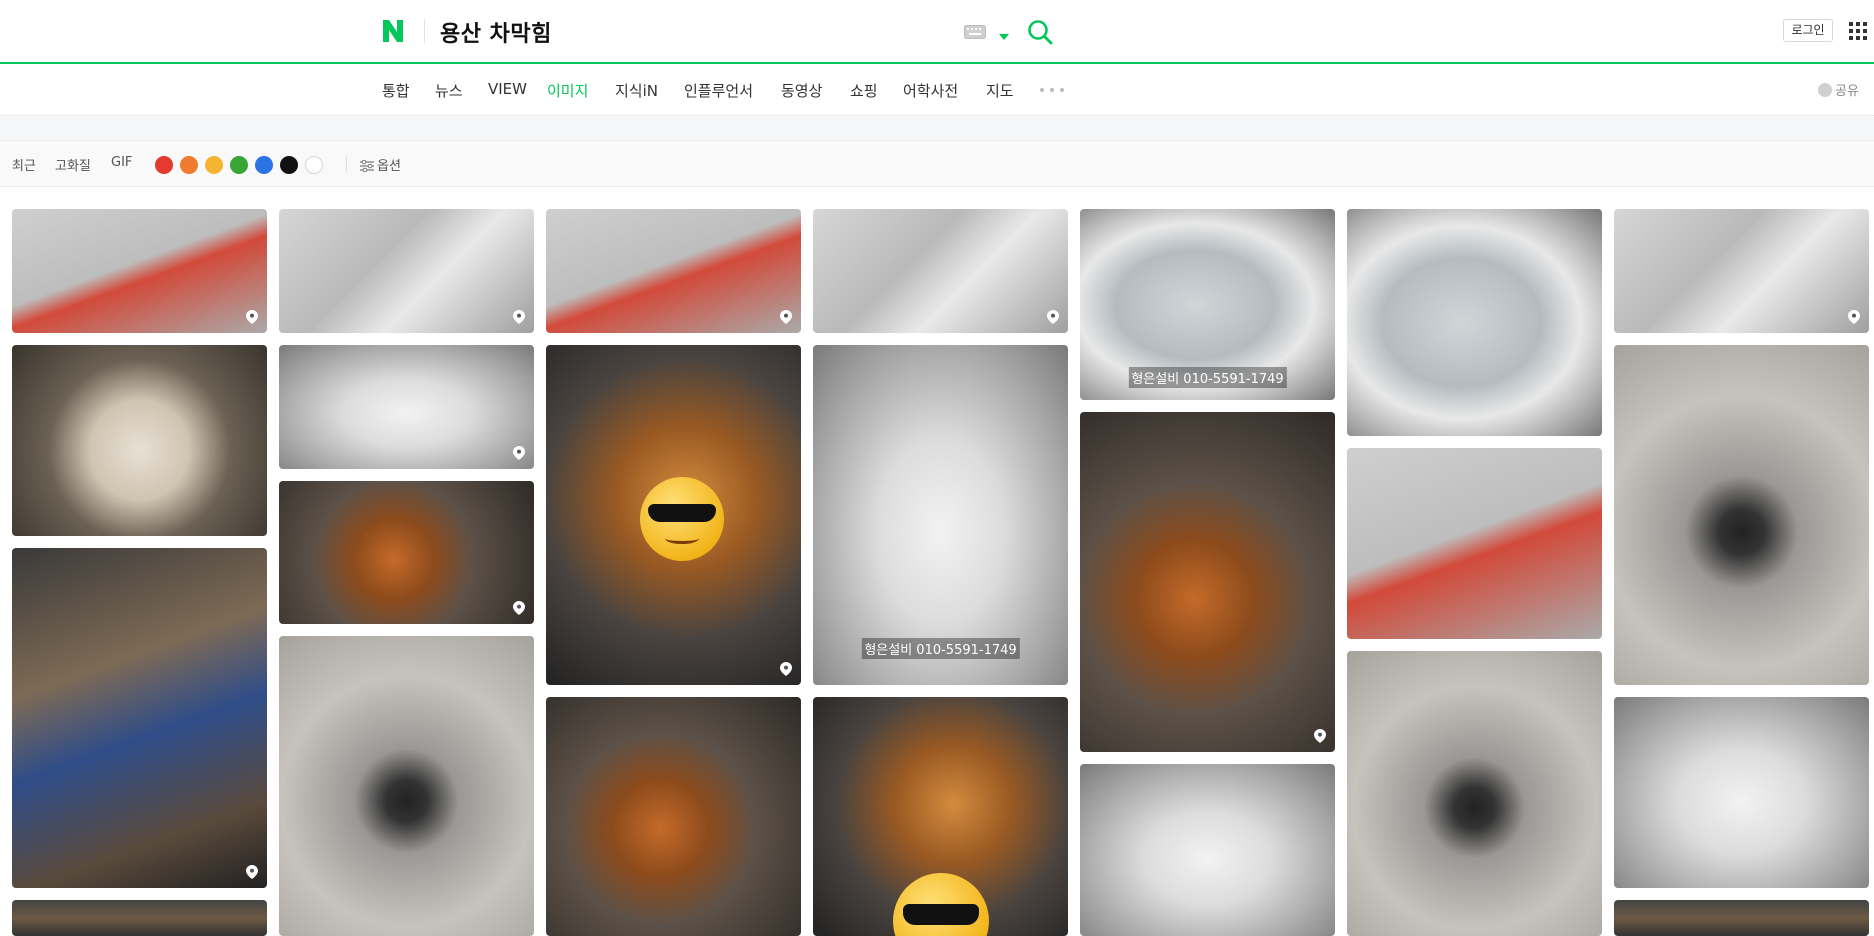 This screenshot has height=936, width=1874. I want to click on search-button, so click(1040, 32).